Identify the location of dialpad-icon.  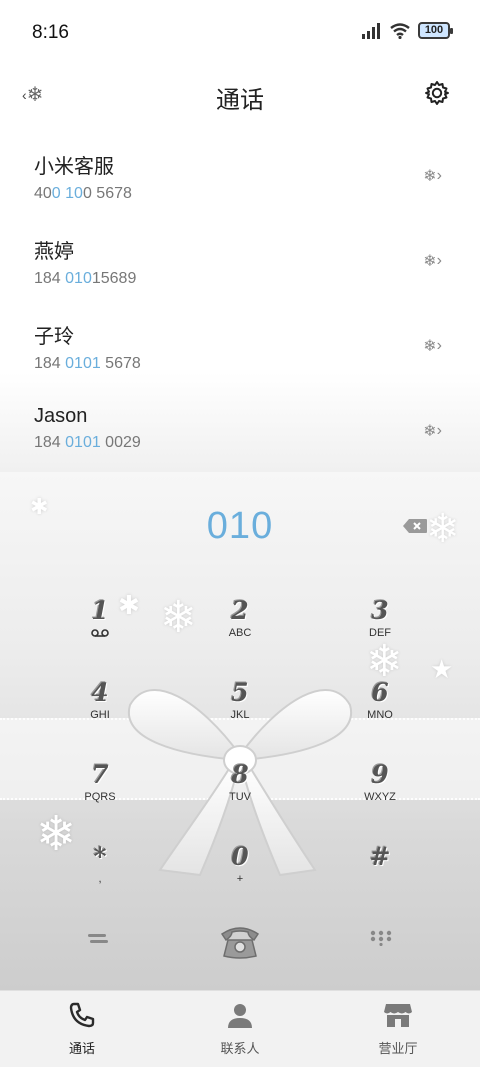
(381, 938).